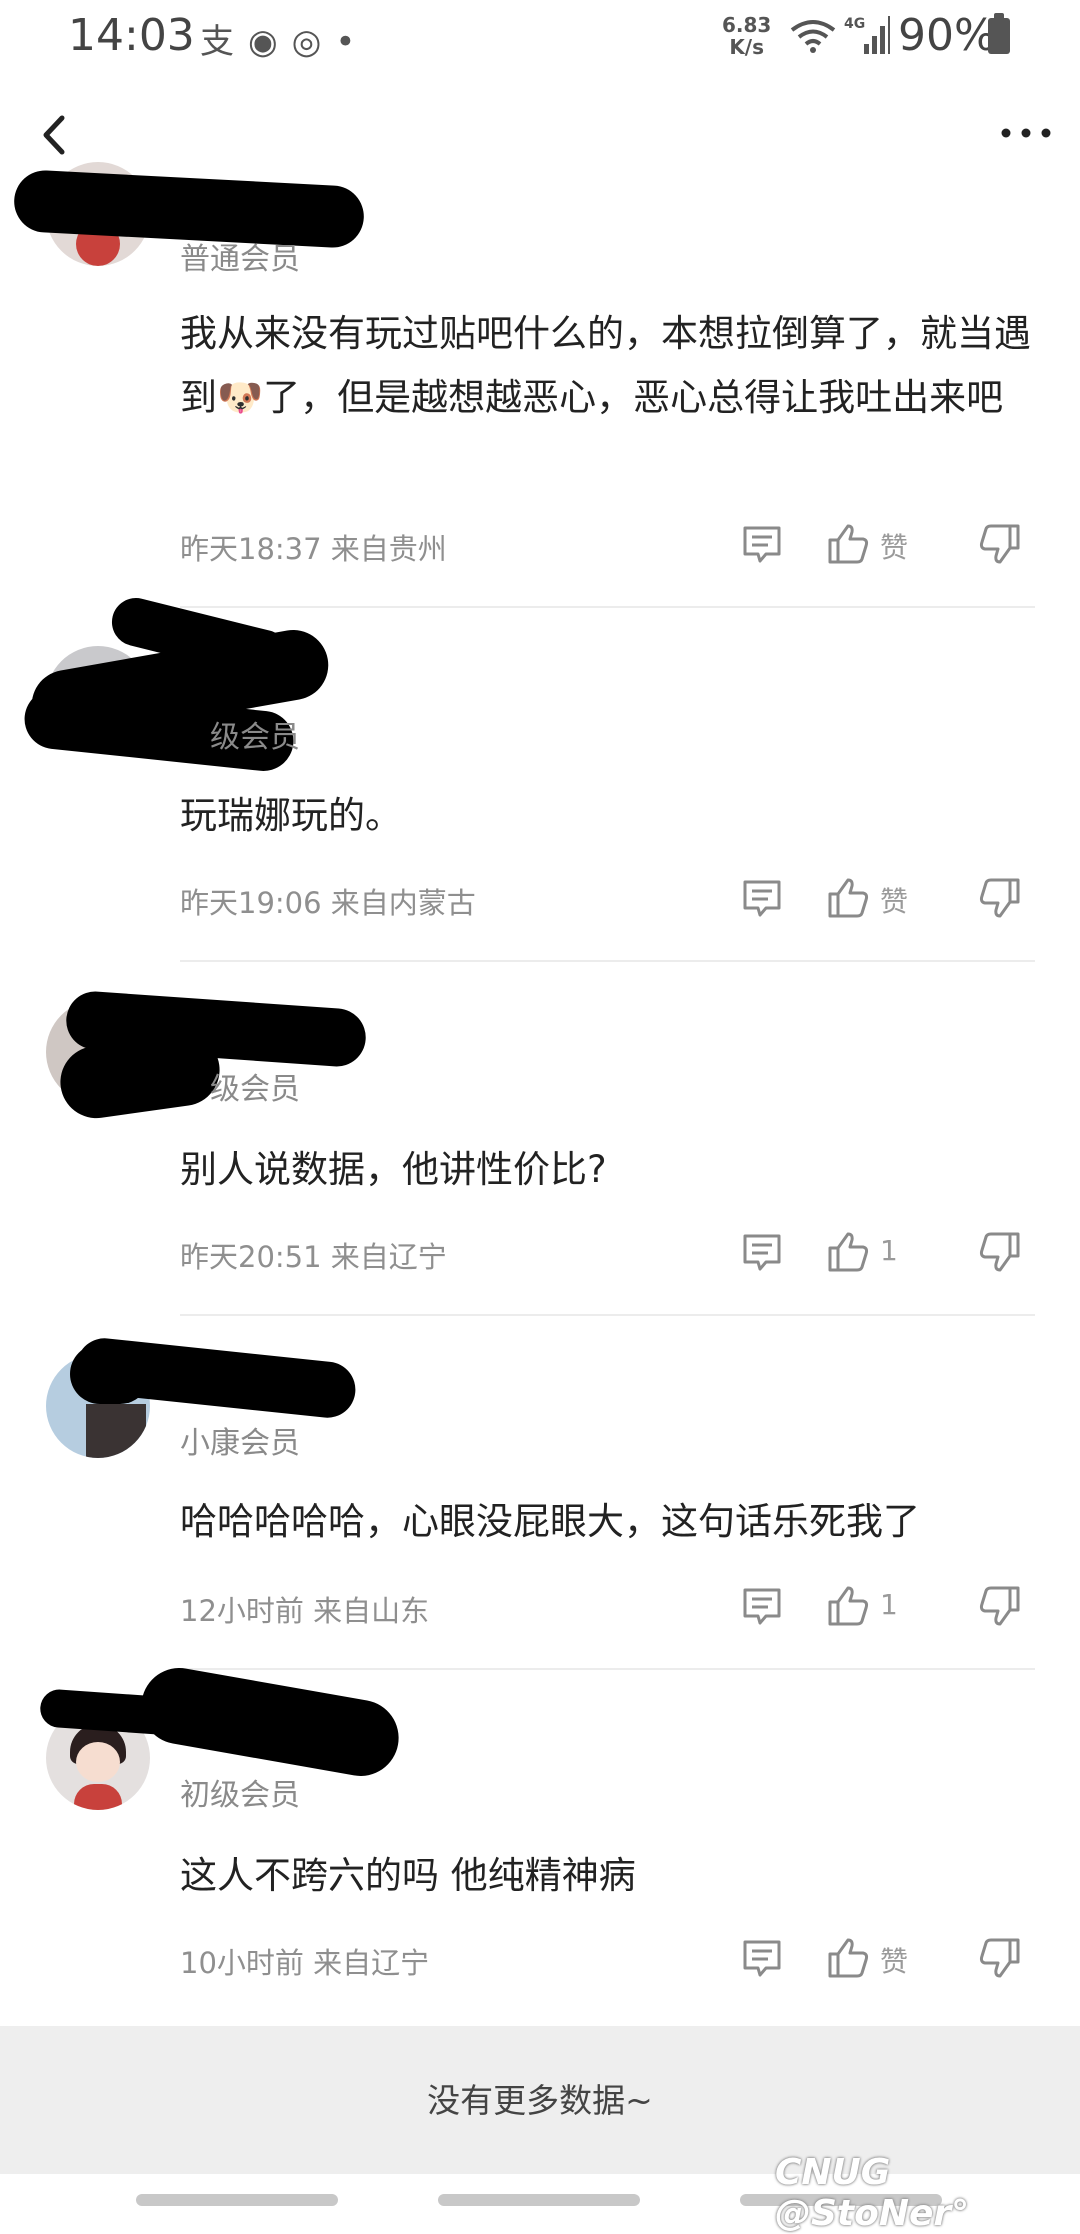 The height and width of the screenshot is (2234, 1080). What do you see at coordinates (999, 33) in the screenshot?
I see `battery-icon` at bounding box center [999, 33].